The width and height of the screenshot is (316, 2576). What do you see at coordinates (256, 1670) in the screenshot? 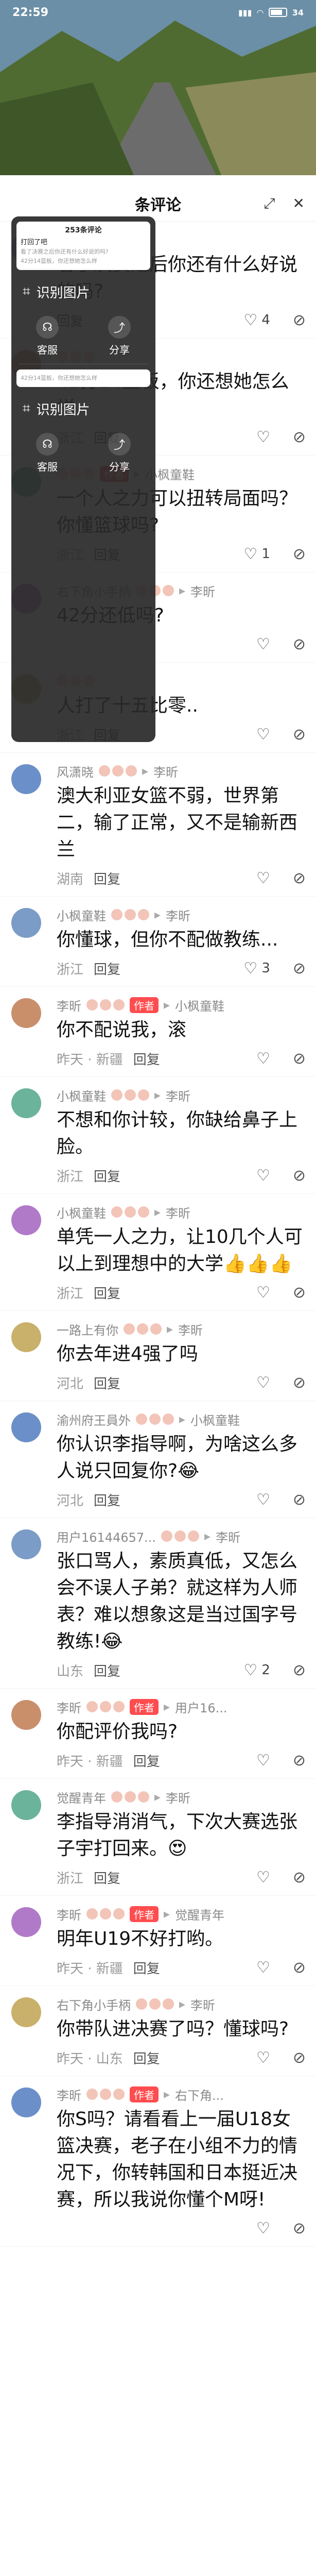
I see `like-button: ♡ 2` at bounding box center [256, 1670].